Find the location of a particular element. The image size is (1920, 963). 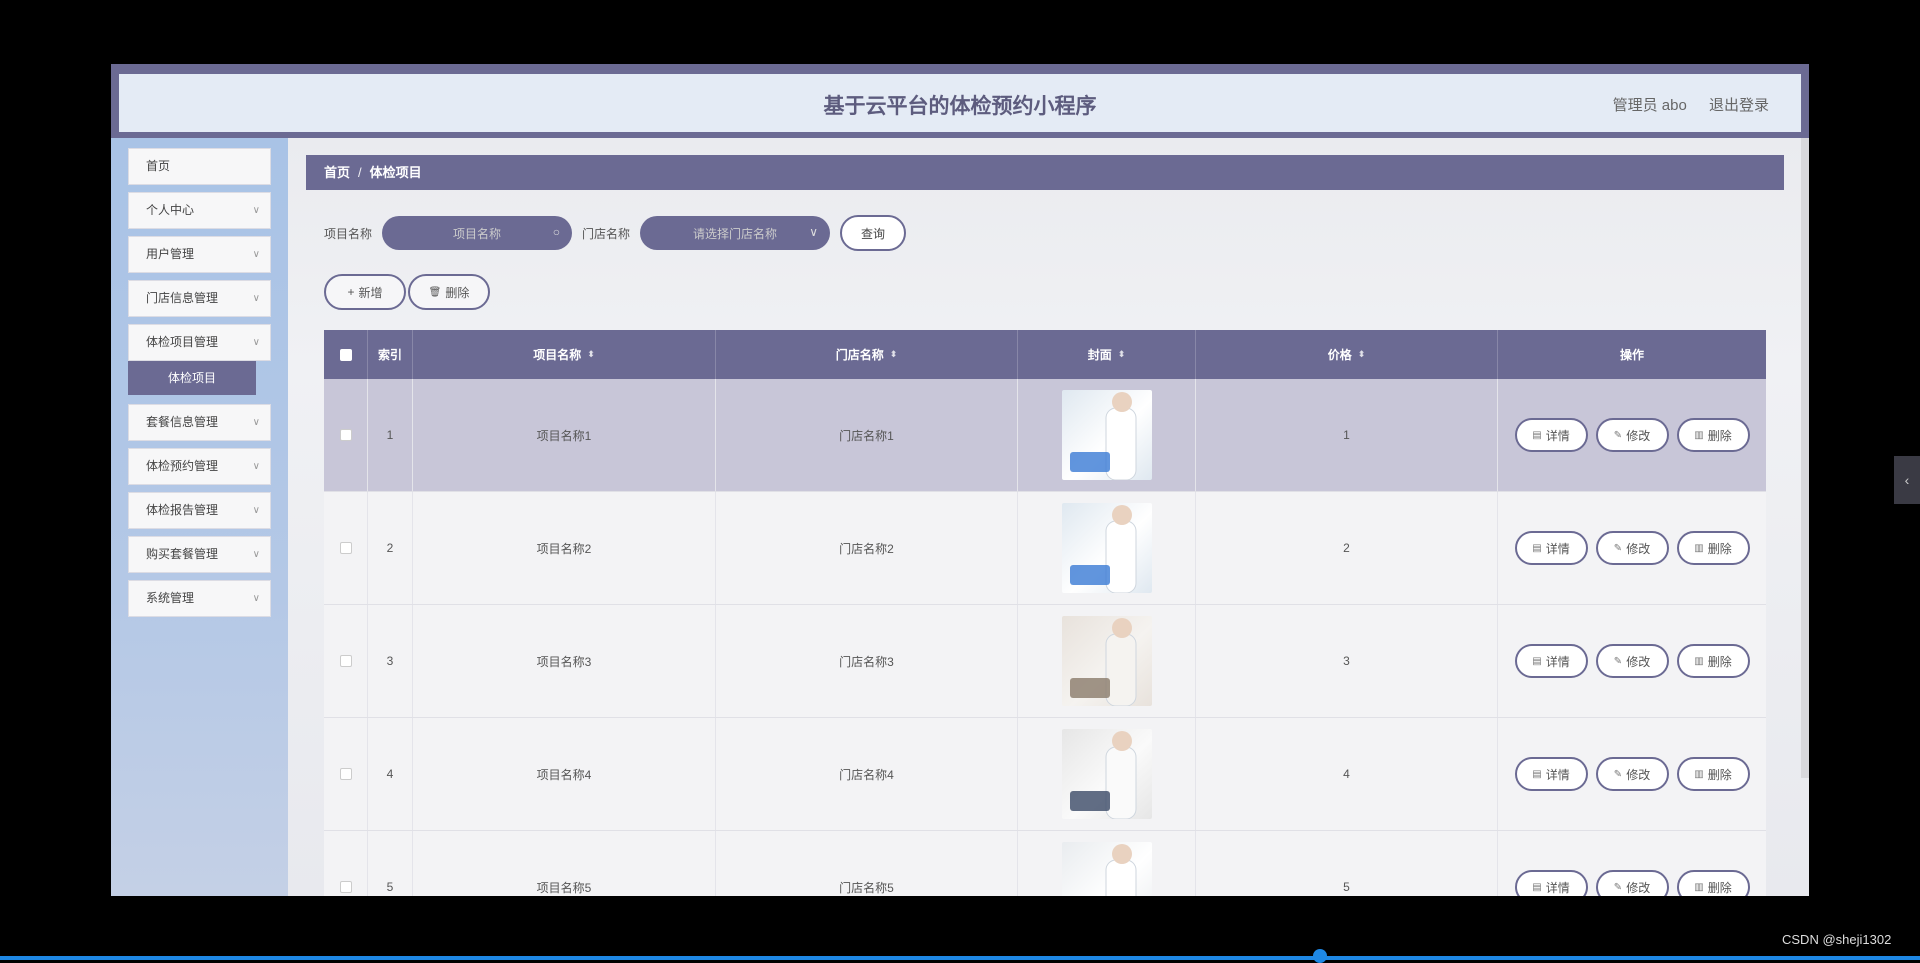

progress-knob is located at coordinates (1320, 956).